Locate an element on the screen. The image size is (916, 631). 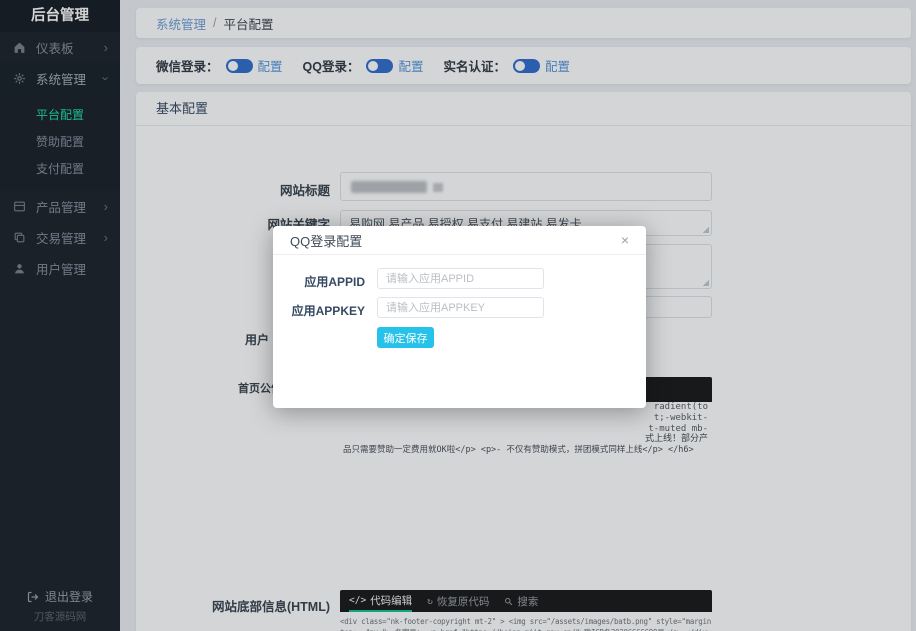
close-icon: × is located at coordinates (625, 240).